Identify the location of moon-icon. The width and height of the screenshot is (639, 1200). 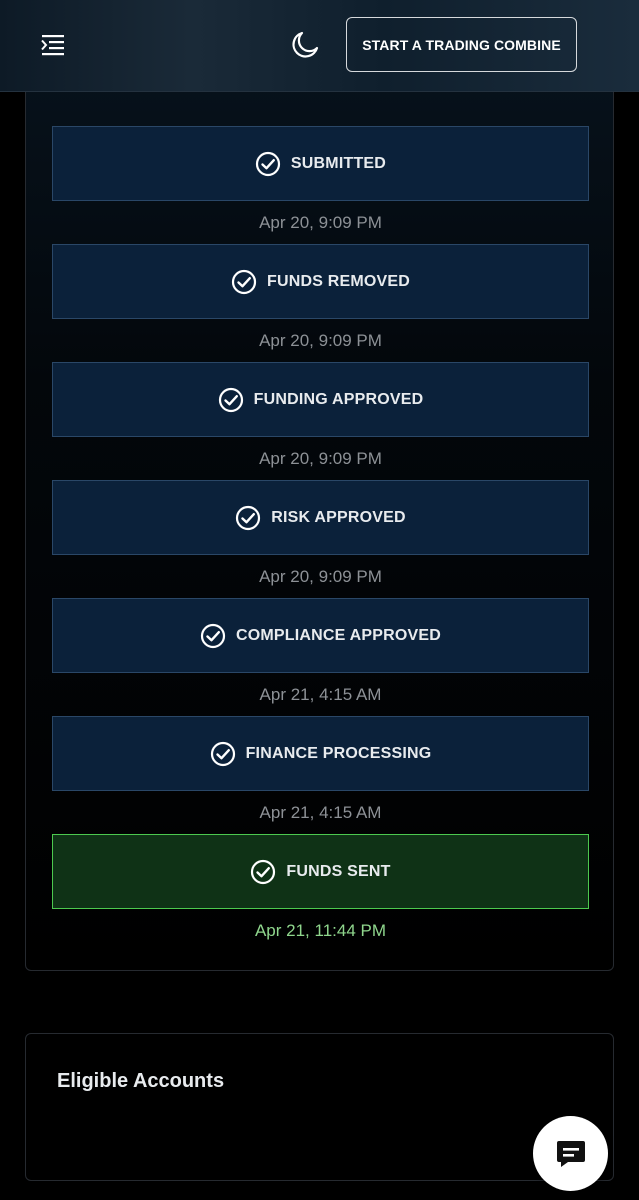
(305, 44).